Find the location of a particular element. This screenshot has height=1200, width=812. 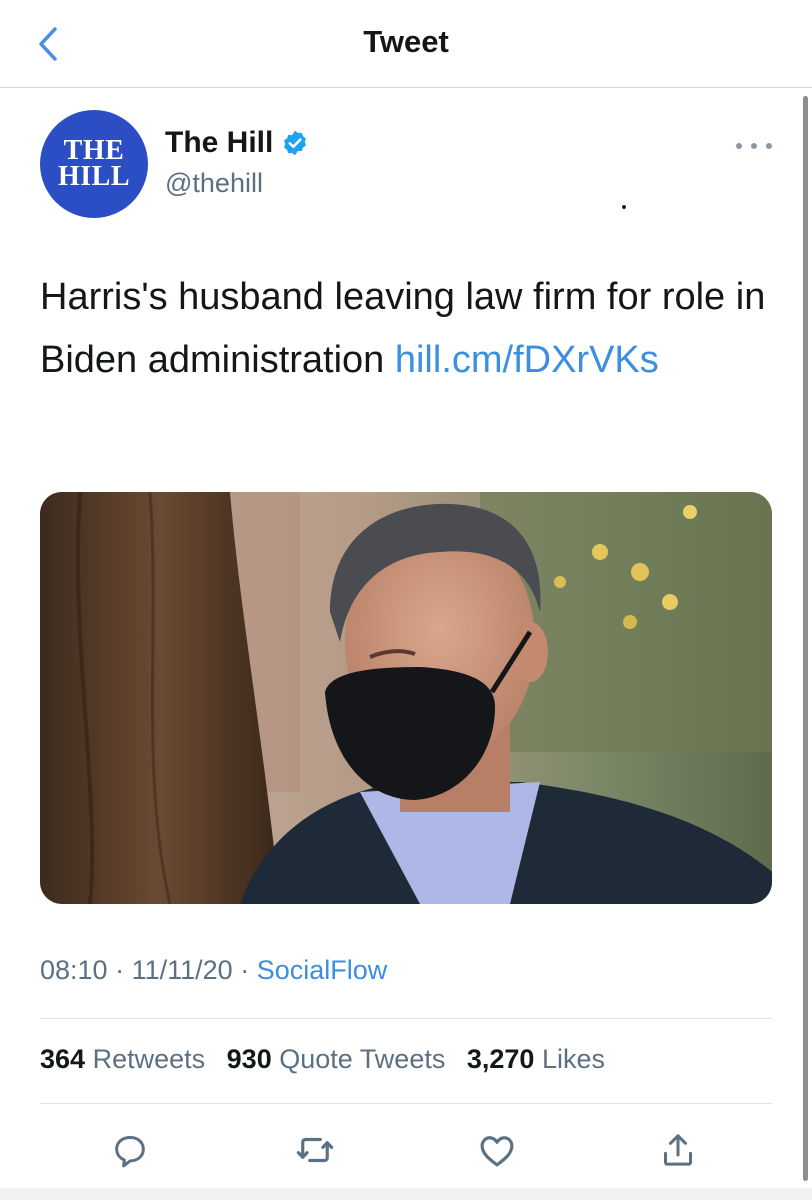

tweet-meta: 08:10 · 11/11/20 · SocialFlow is located at coordinates (213, 970).